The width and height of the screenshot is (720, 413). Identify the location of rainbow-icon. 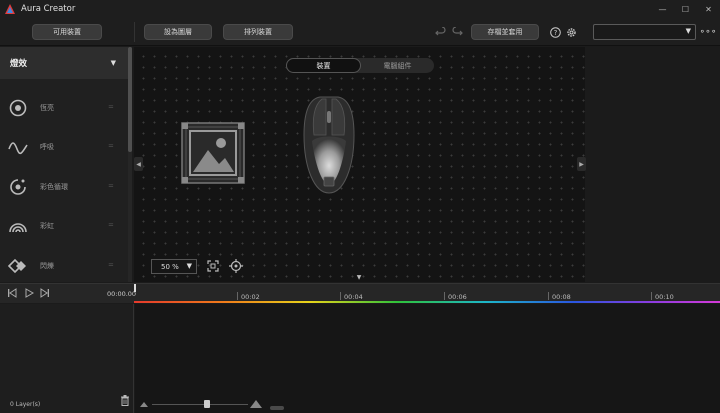
(18, 228).